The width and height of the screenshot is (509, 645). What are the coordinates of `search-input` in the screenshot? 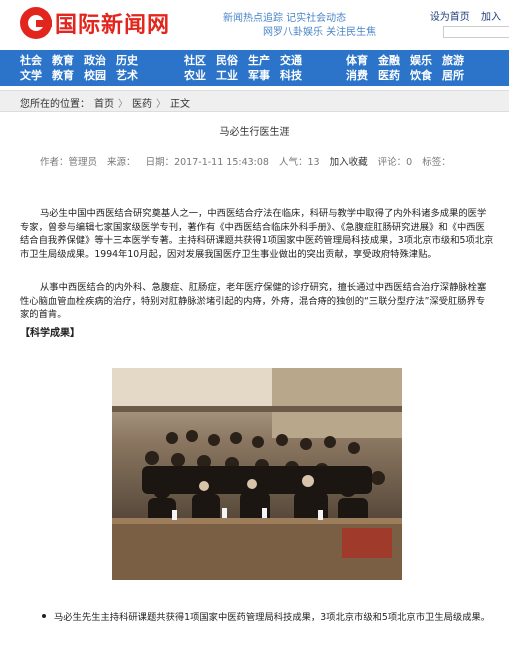 It's located at (476, 32).